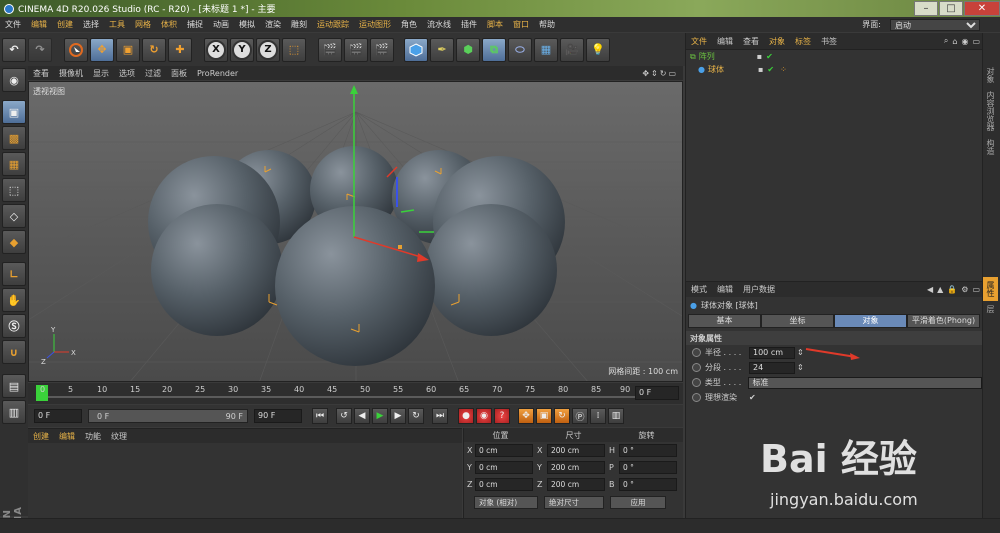  I want to click on coord-size-select: 绝对尺寸, so click(574, 502).